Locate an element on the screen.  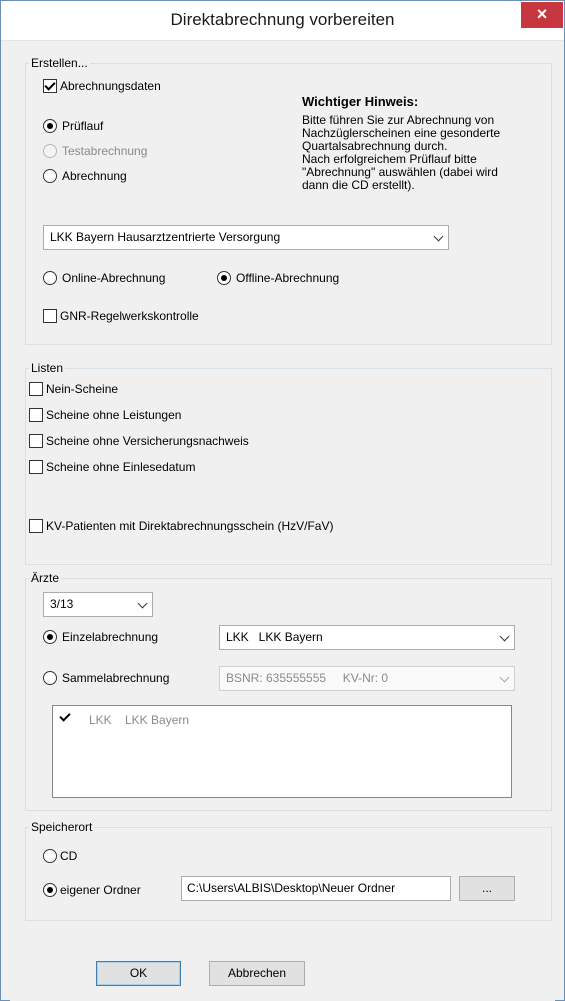
label-scheine-ohne-einlesedatum: Scheine ohne Einlesedatum is located at coordinates (120, 467).